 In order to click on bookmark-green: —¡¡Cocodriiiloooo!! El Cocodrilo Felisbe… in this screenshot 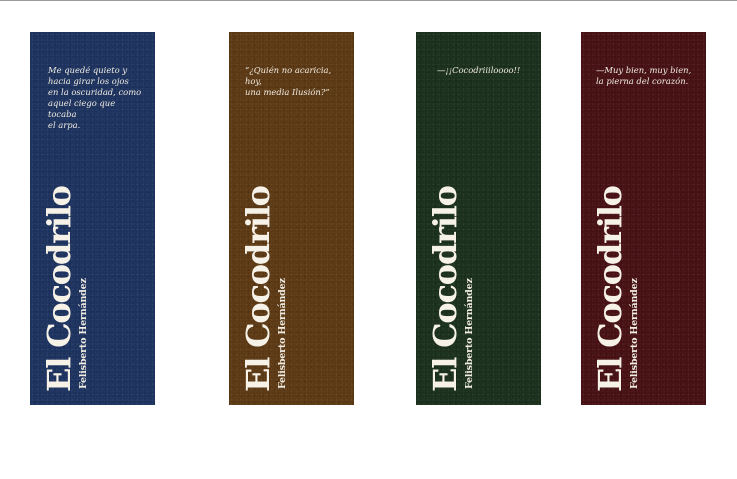, I will do `click(478, 218)`.